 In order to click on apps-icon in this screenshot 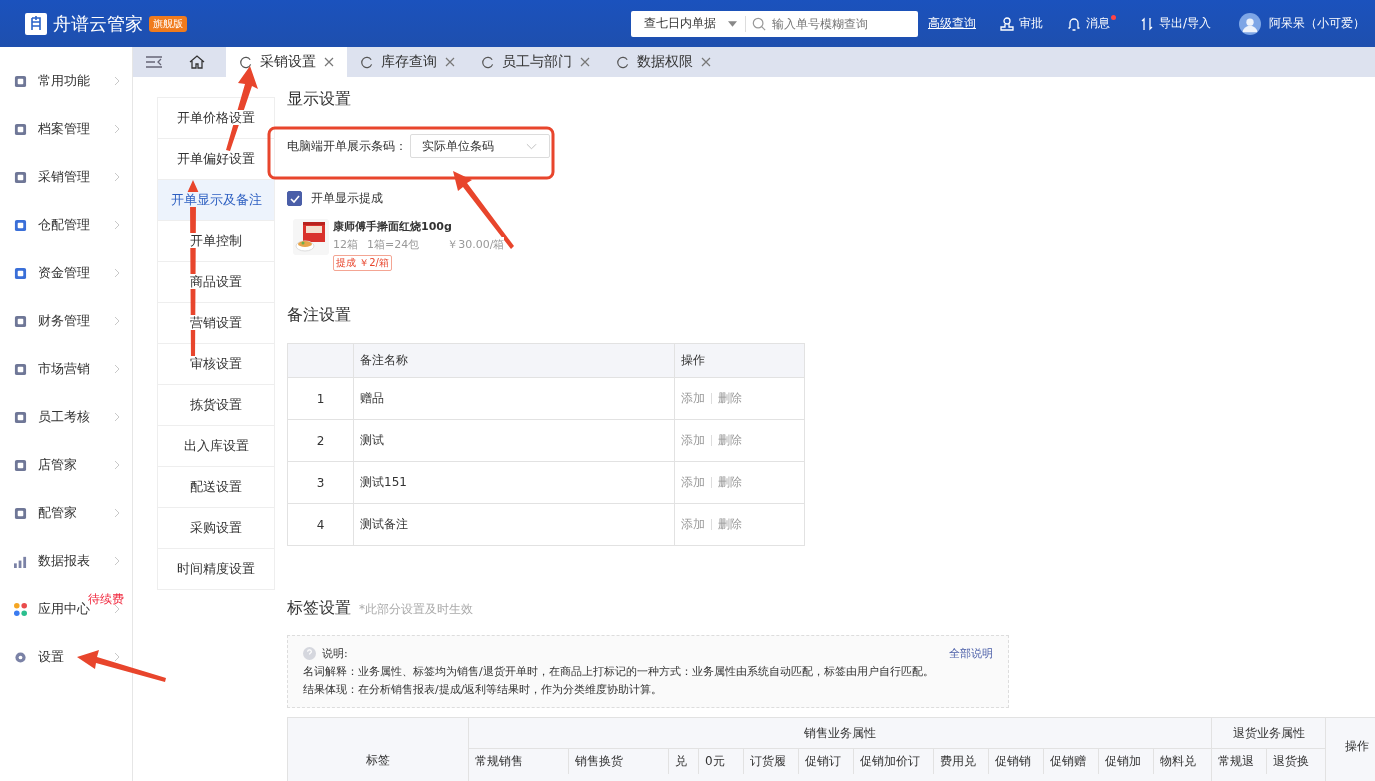, I will do `click(20, 609)`.